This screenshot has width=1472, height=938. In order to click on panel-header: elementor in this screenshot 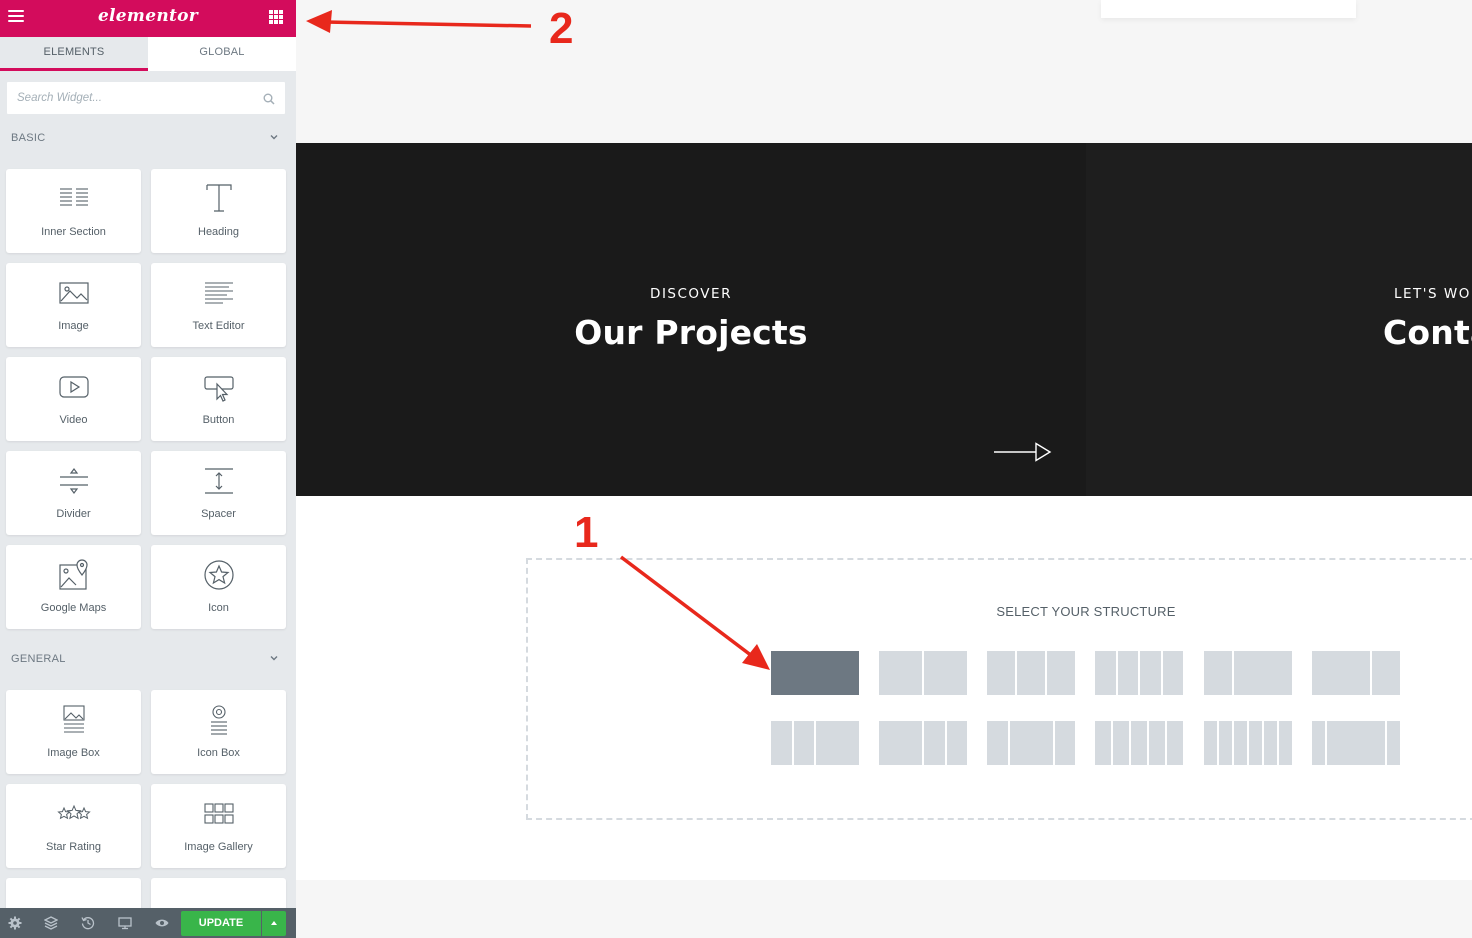, I will do `click(148, 18)`.